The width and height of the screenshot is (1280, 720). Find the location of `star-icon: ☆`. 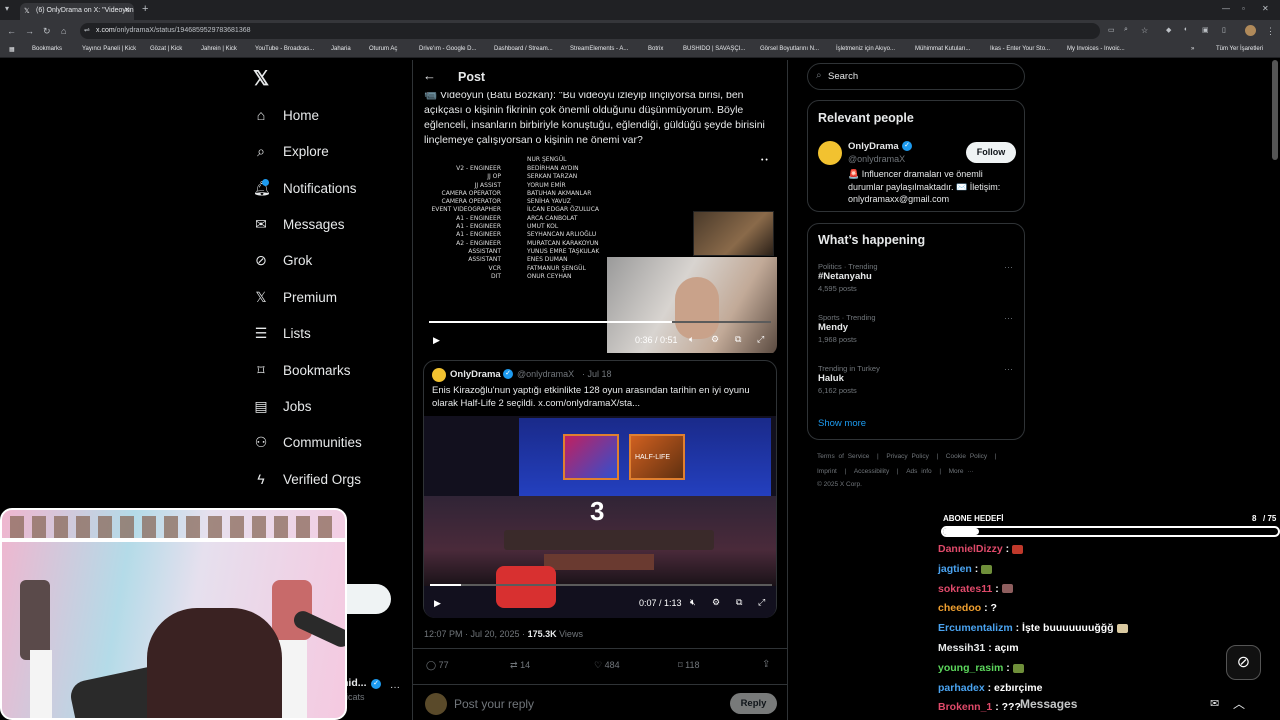

star-icon: ☆ is located at coordinates (1144, 30).